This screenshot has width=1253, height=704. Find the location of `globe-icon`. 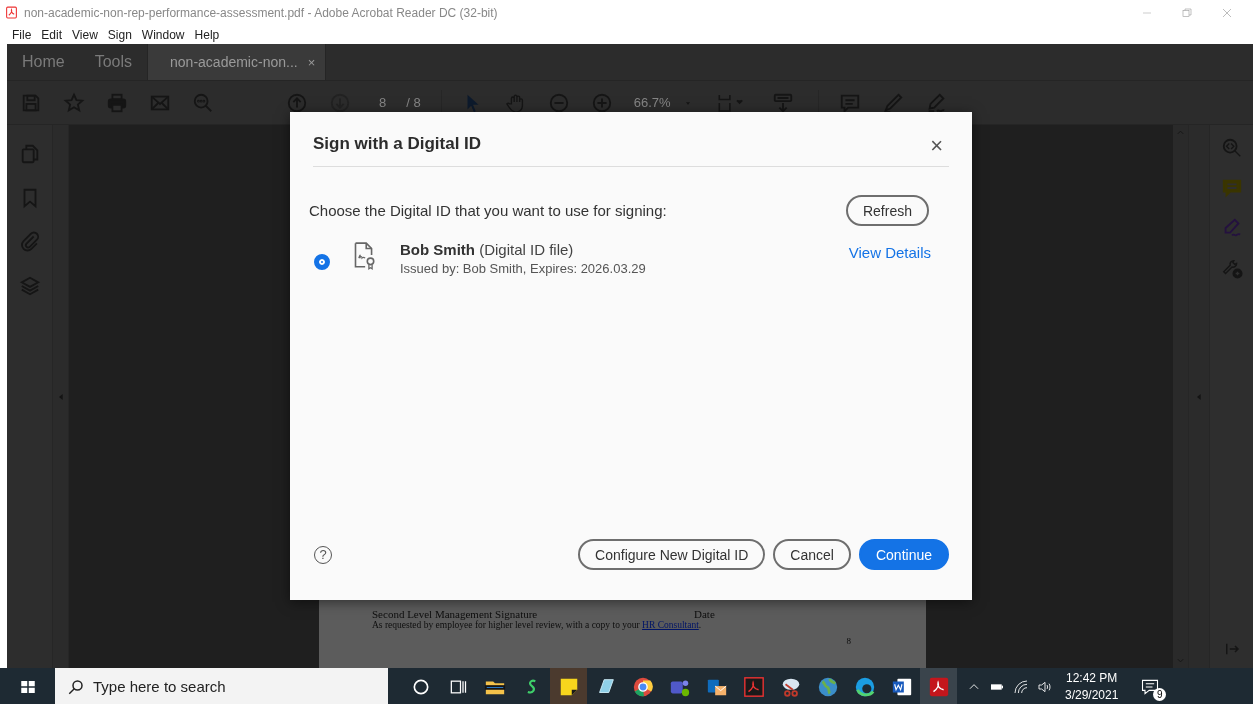

globe-icon is located at coordinates (827, 686).